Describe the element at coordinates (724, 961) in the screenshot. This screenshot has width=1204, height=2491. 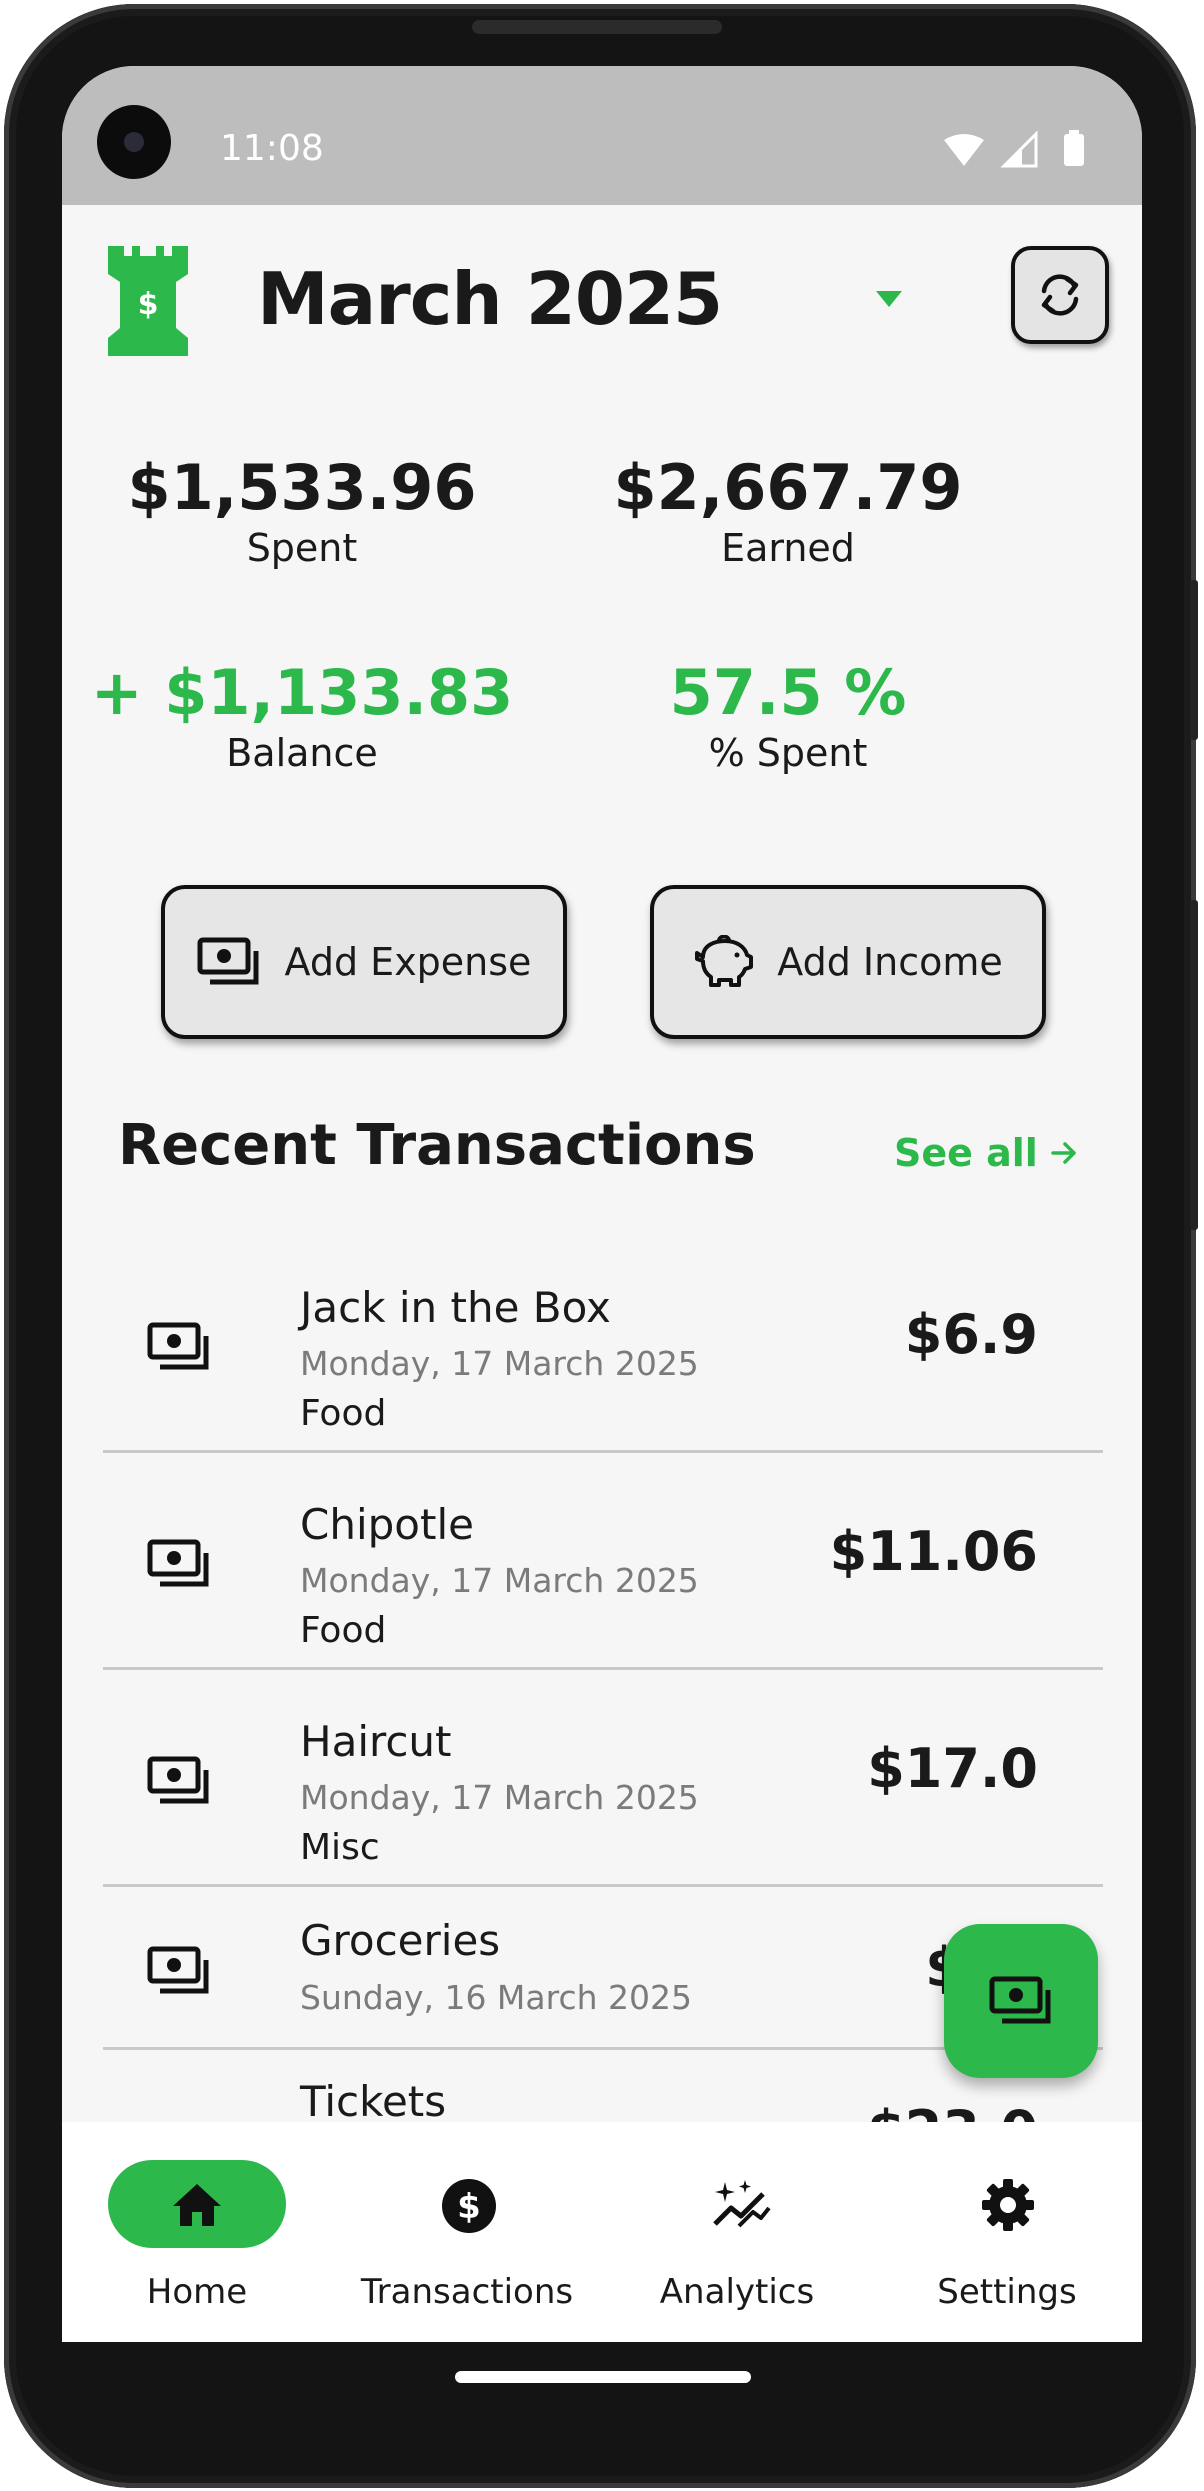
I see `piggy-bank-icon` at that location.